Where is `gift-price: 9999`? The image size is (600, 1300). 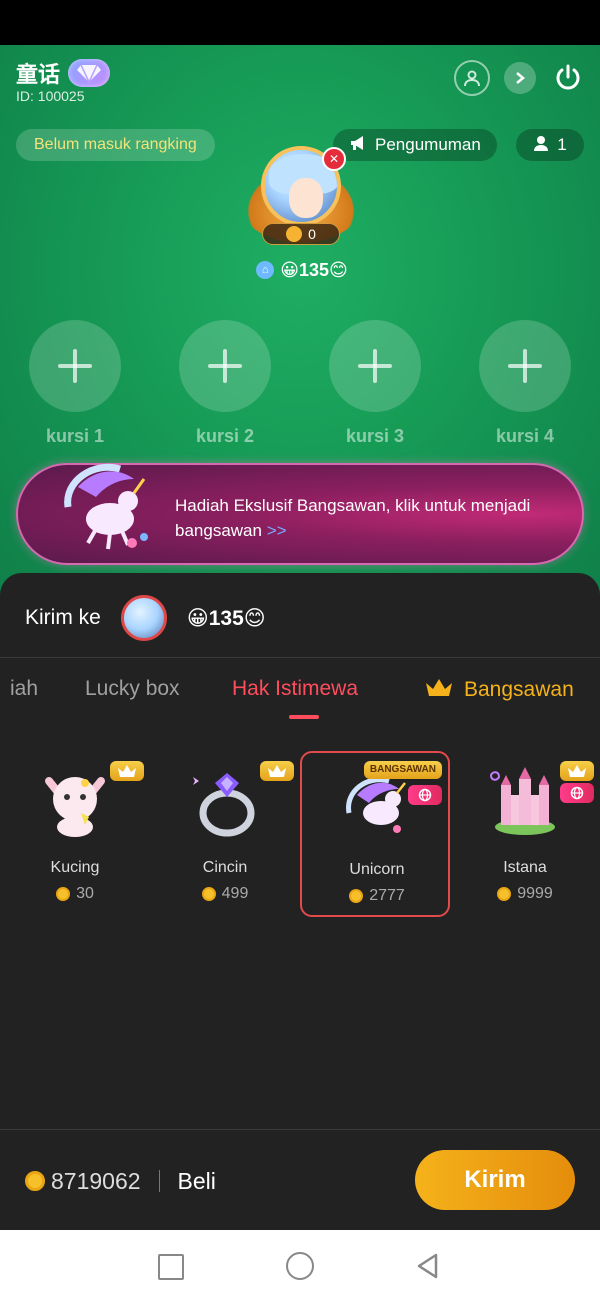
gift-price: 9999 is located at coordinates (525, 894).